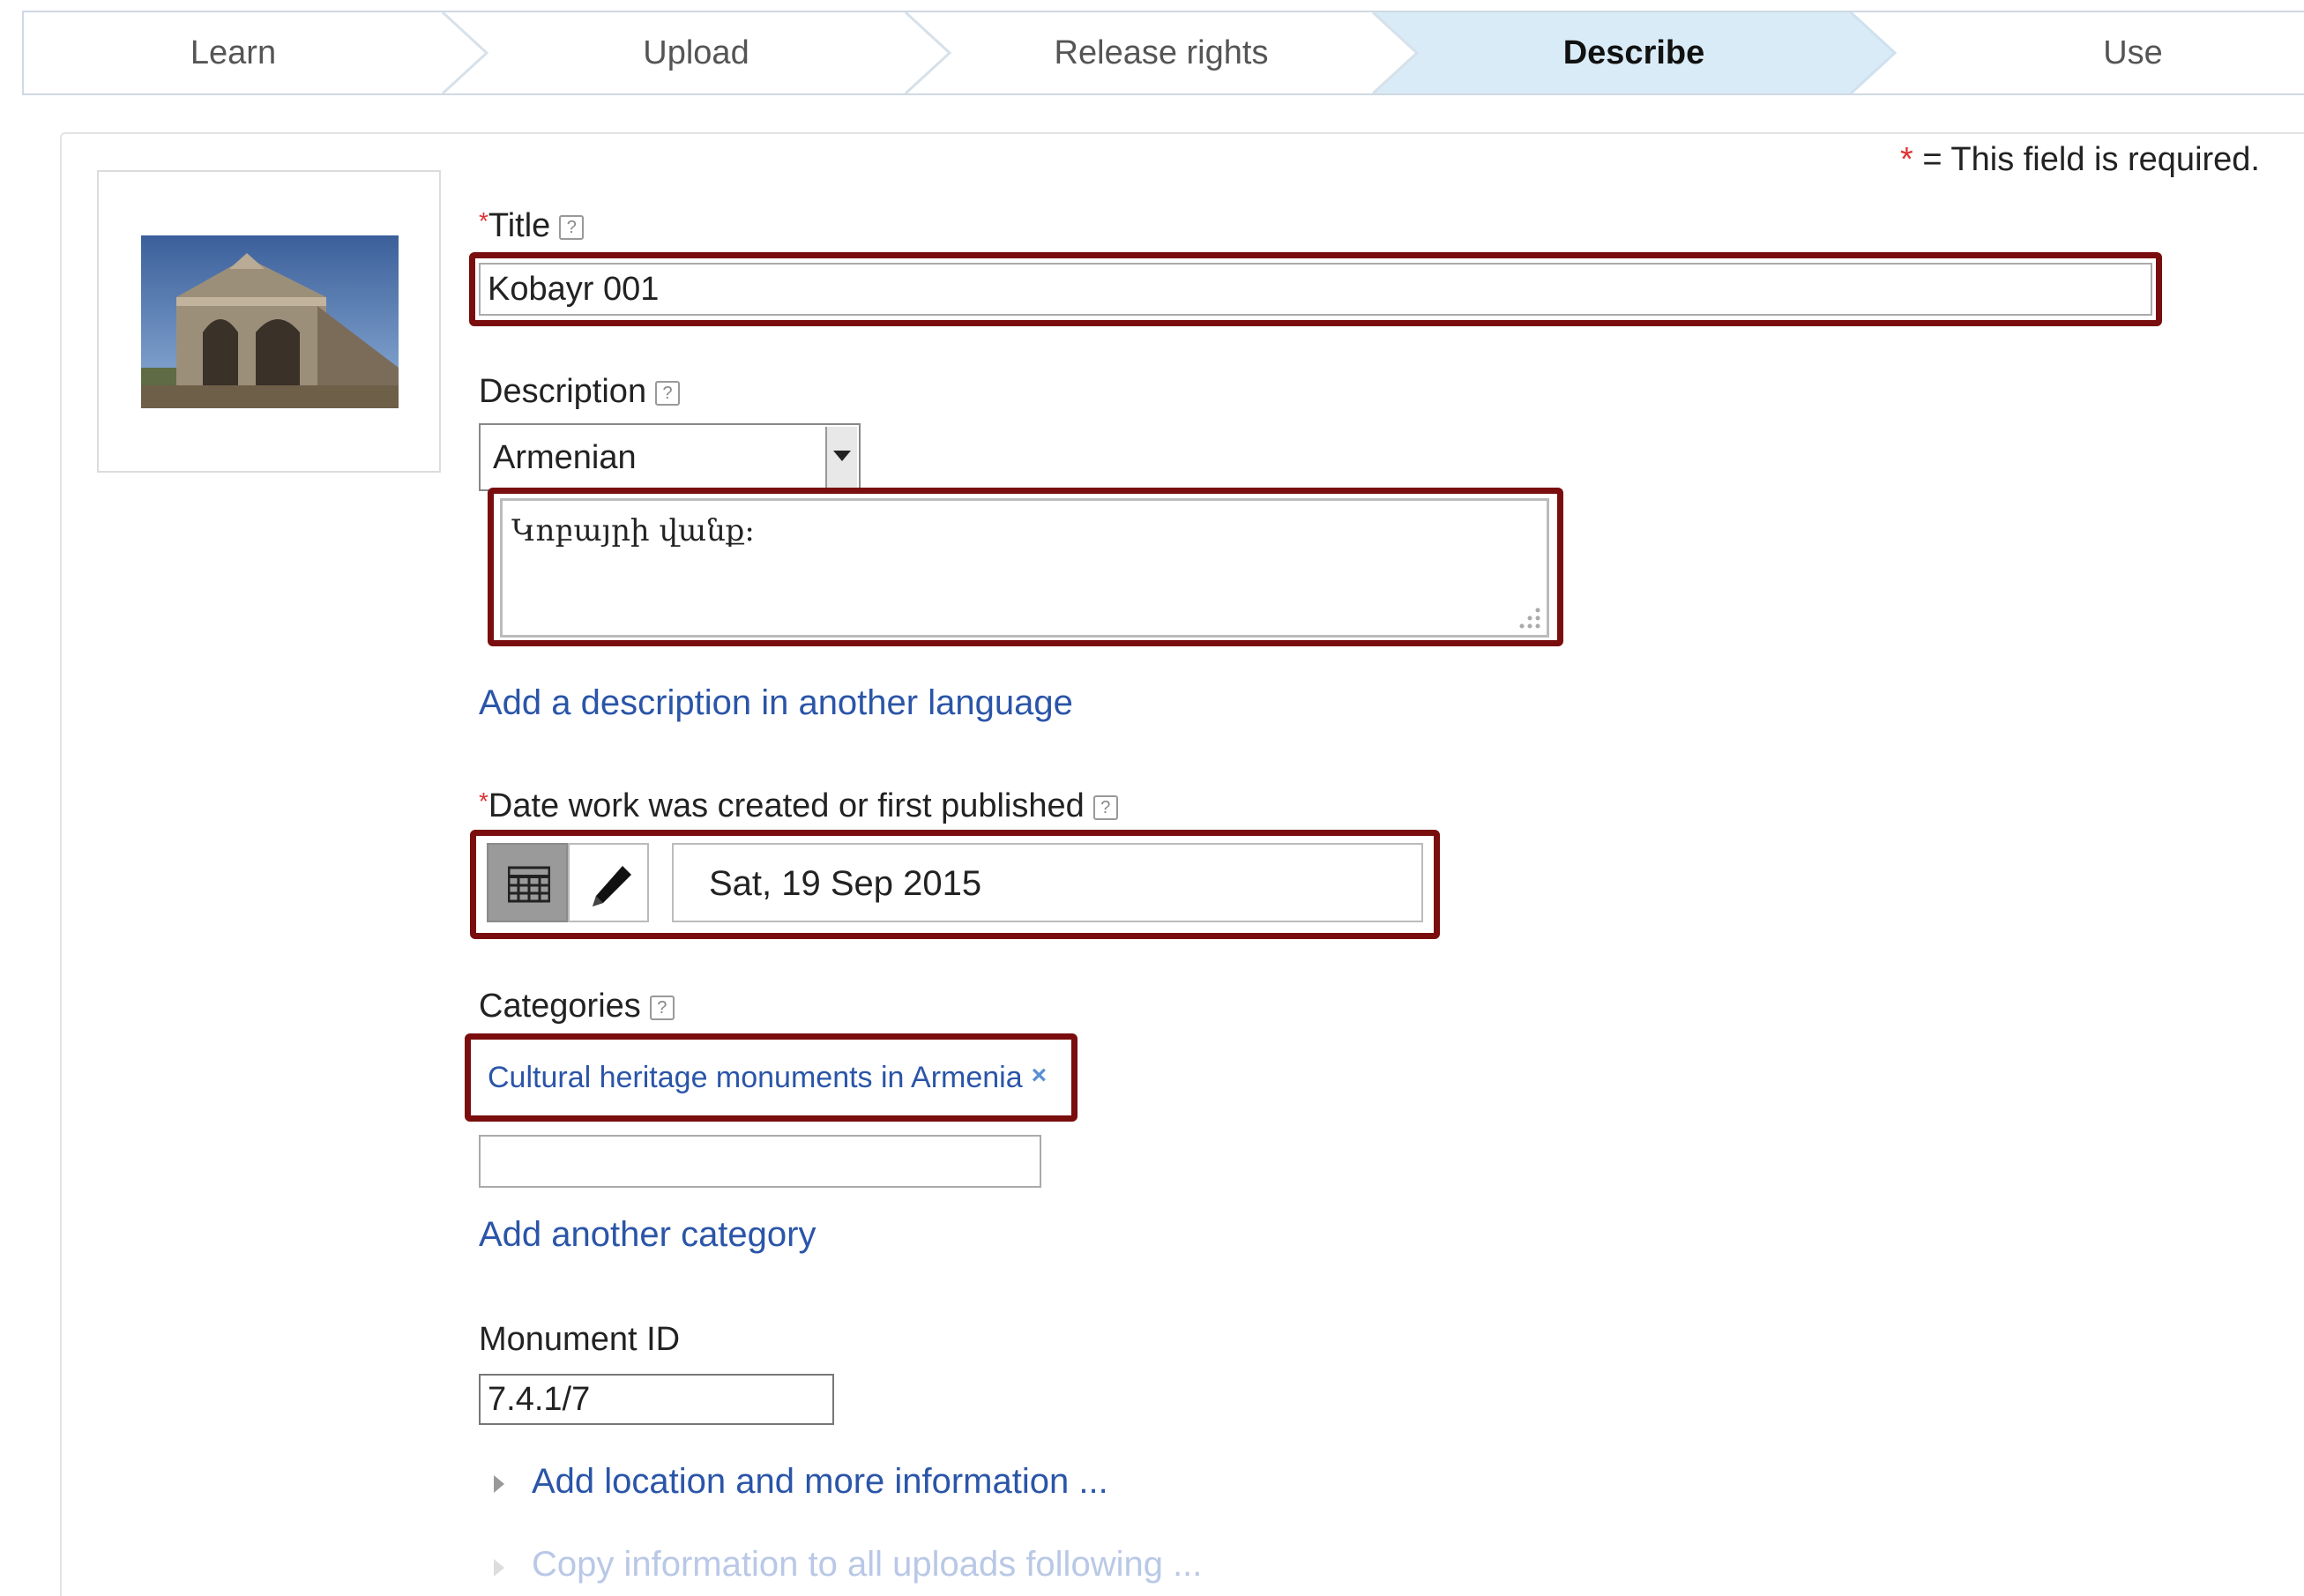  What do you see at coordinates (771, 1077) in the screenshot?
I see `category-highlight-box` at bounding box center [771, 1077].